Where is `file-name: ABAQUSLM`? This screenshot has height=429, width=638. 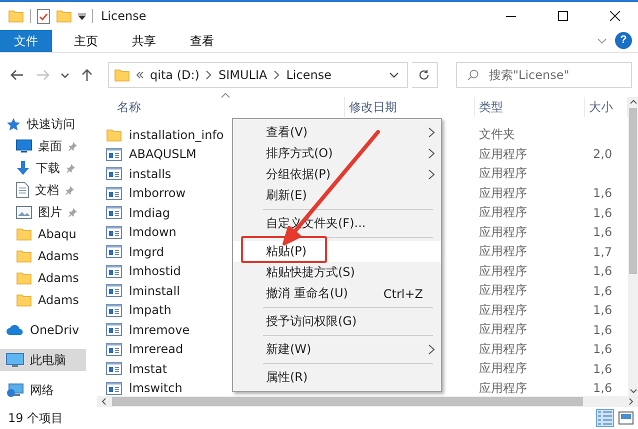
file-name: ABAQUSLM is located at coordinates (162, 154).